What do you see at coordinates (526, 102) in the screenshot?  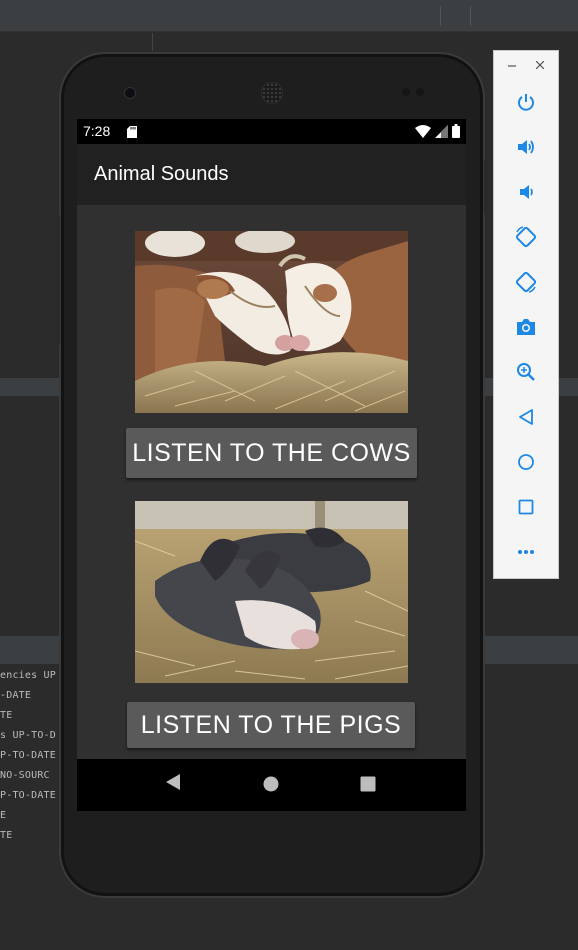 I see `power-icon` at bounding box center [526, 102].